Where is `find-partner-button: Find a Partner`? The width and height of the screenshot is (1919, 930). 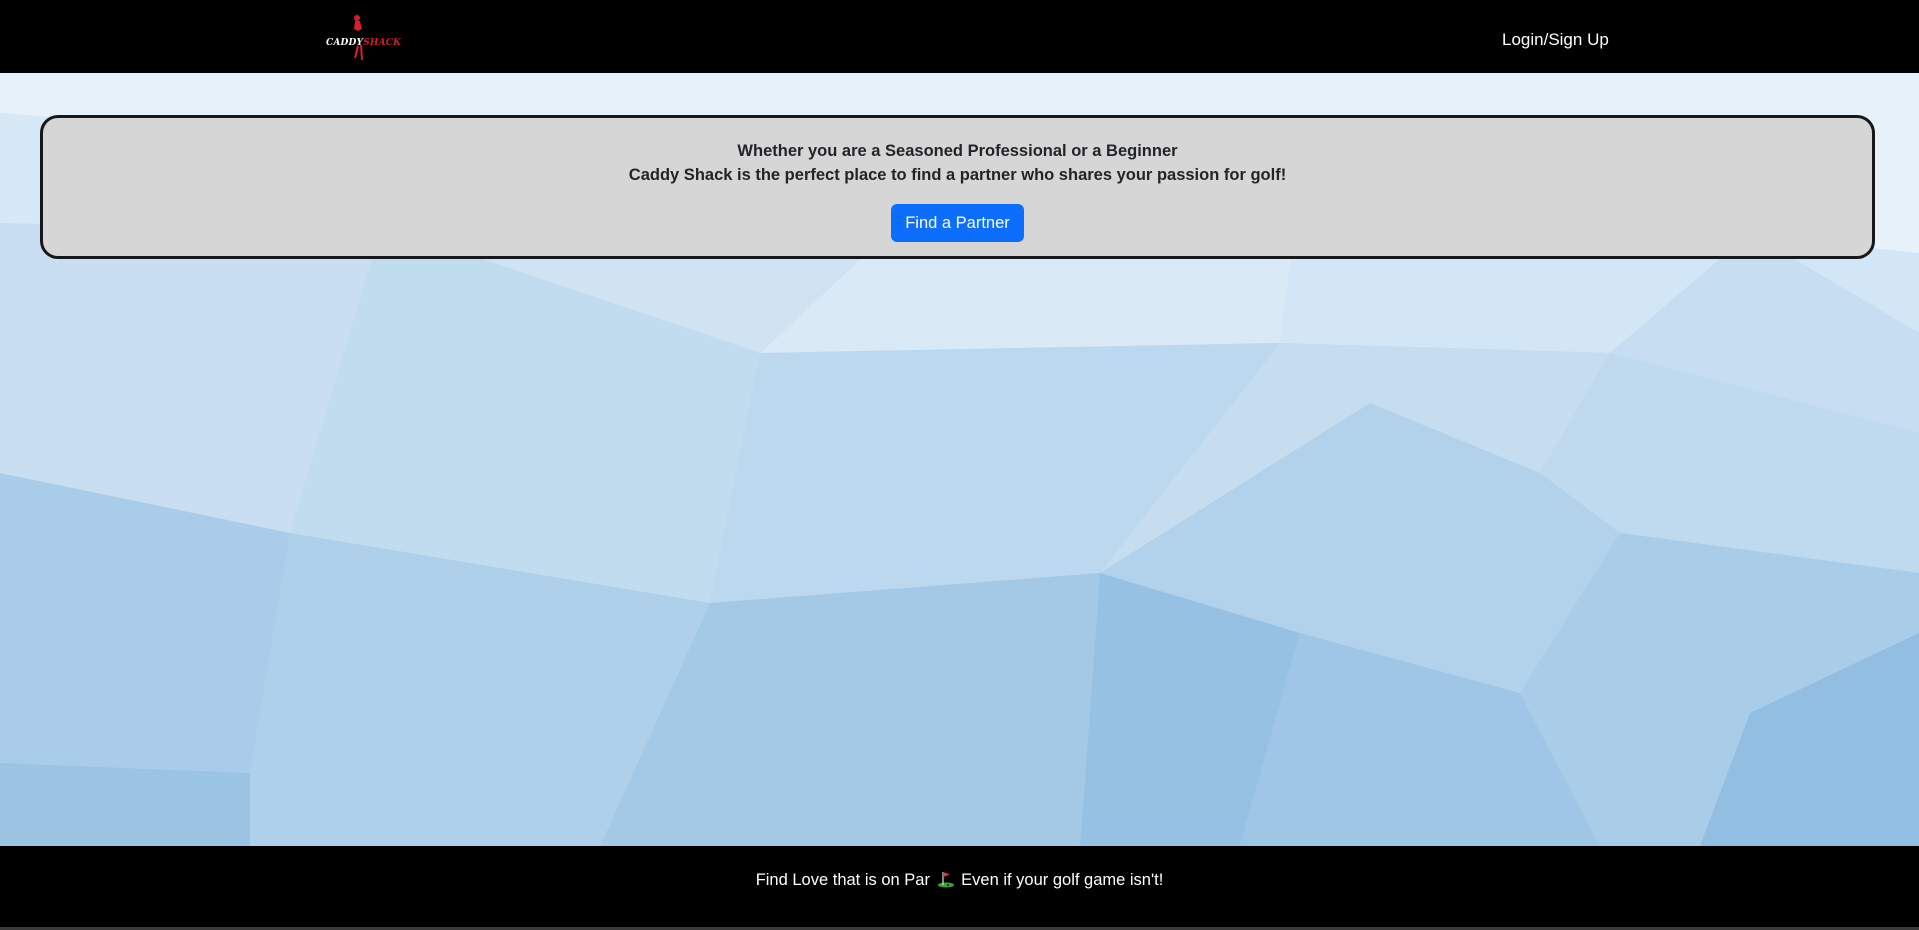 find-partner-button: Find a Partner is located at coordinates (957, 223).